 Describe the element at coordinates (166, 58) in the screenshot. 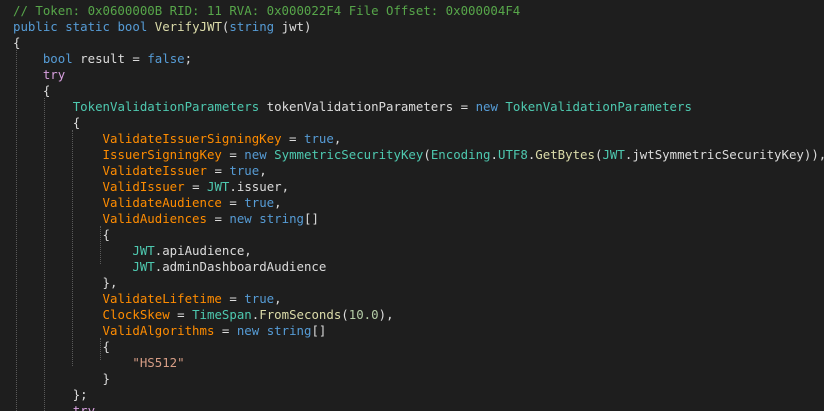

I see `result-value: false` at that location.